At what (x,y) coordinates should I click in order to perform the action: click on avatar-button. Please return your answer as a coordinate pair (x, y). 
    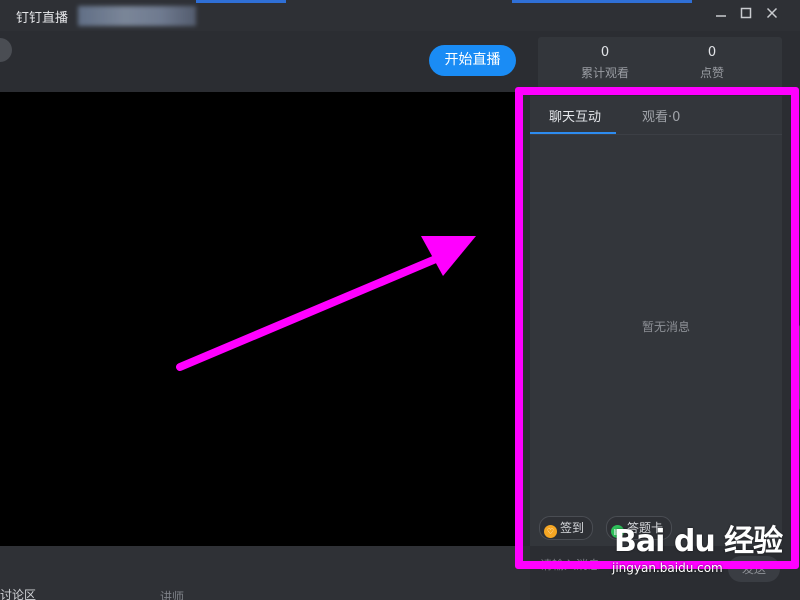
    Looking at the image, I should click on (6, 50).